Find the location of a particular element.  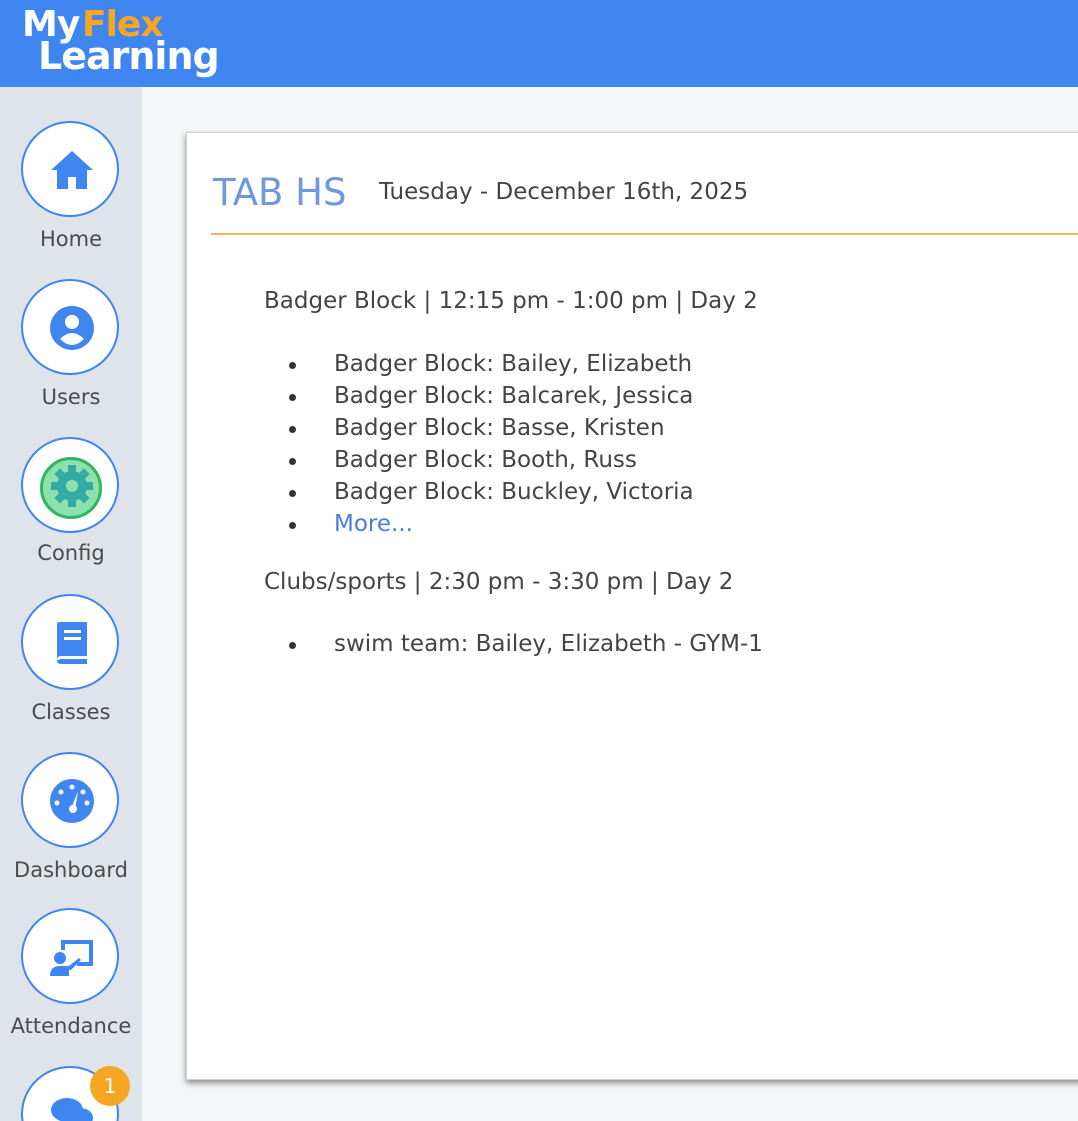

sidebar-item-classes: Classes is located at coordinates (71, 661).